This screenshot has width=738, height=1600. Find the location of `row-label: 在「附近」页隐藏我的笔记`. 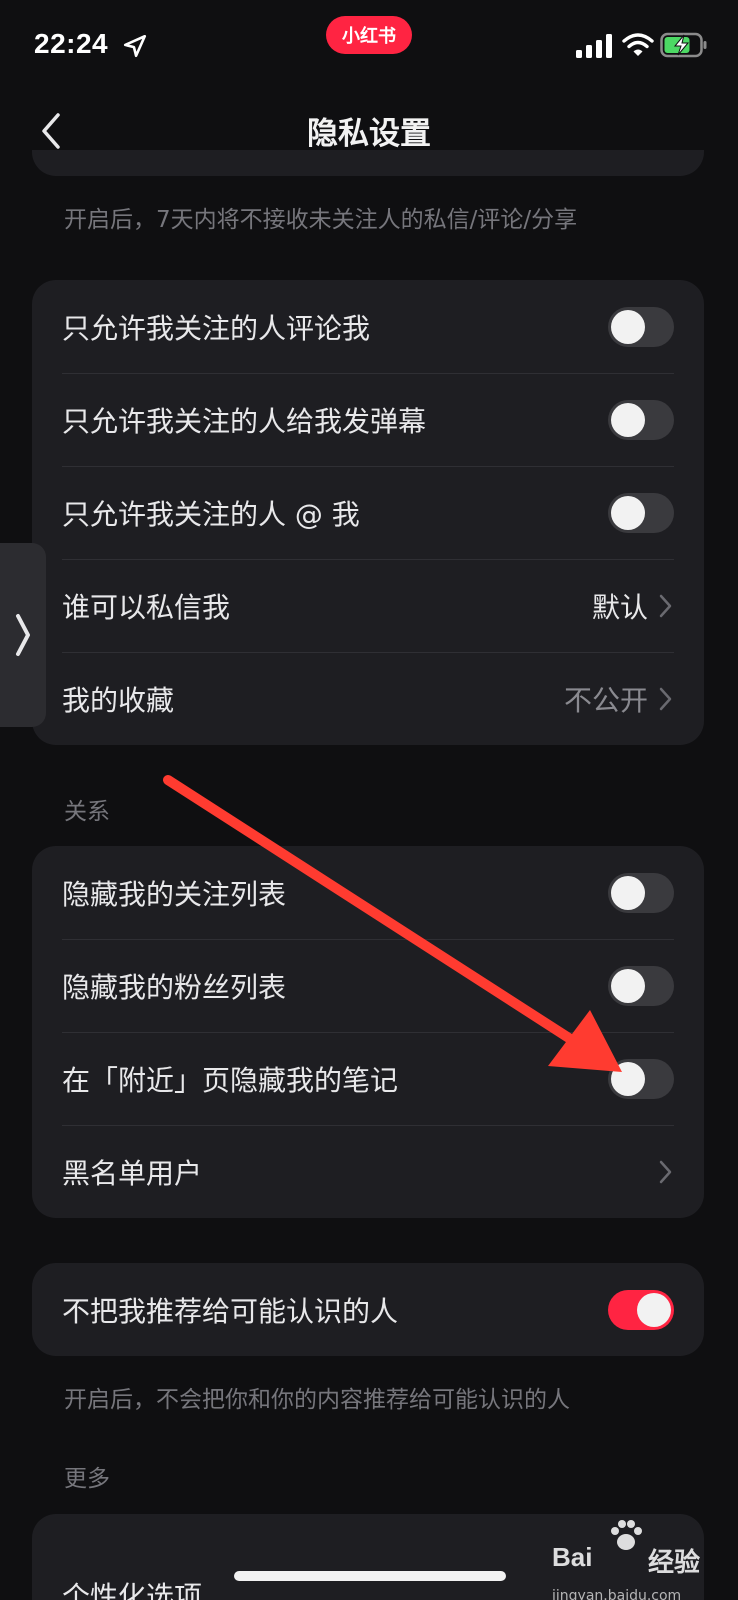

row-label: 在「附近」页隐藏我的笔记 is located at coordinates (230, 1080).